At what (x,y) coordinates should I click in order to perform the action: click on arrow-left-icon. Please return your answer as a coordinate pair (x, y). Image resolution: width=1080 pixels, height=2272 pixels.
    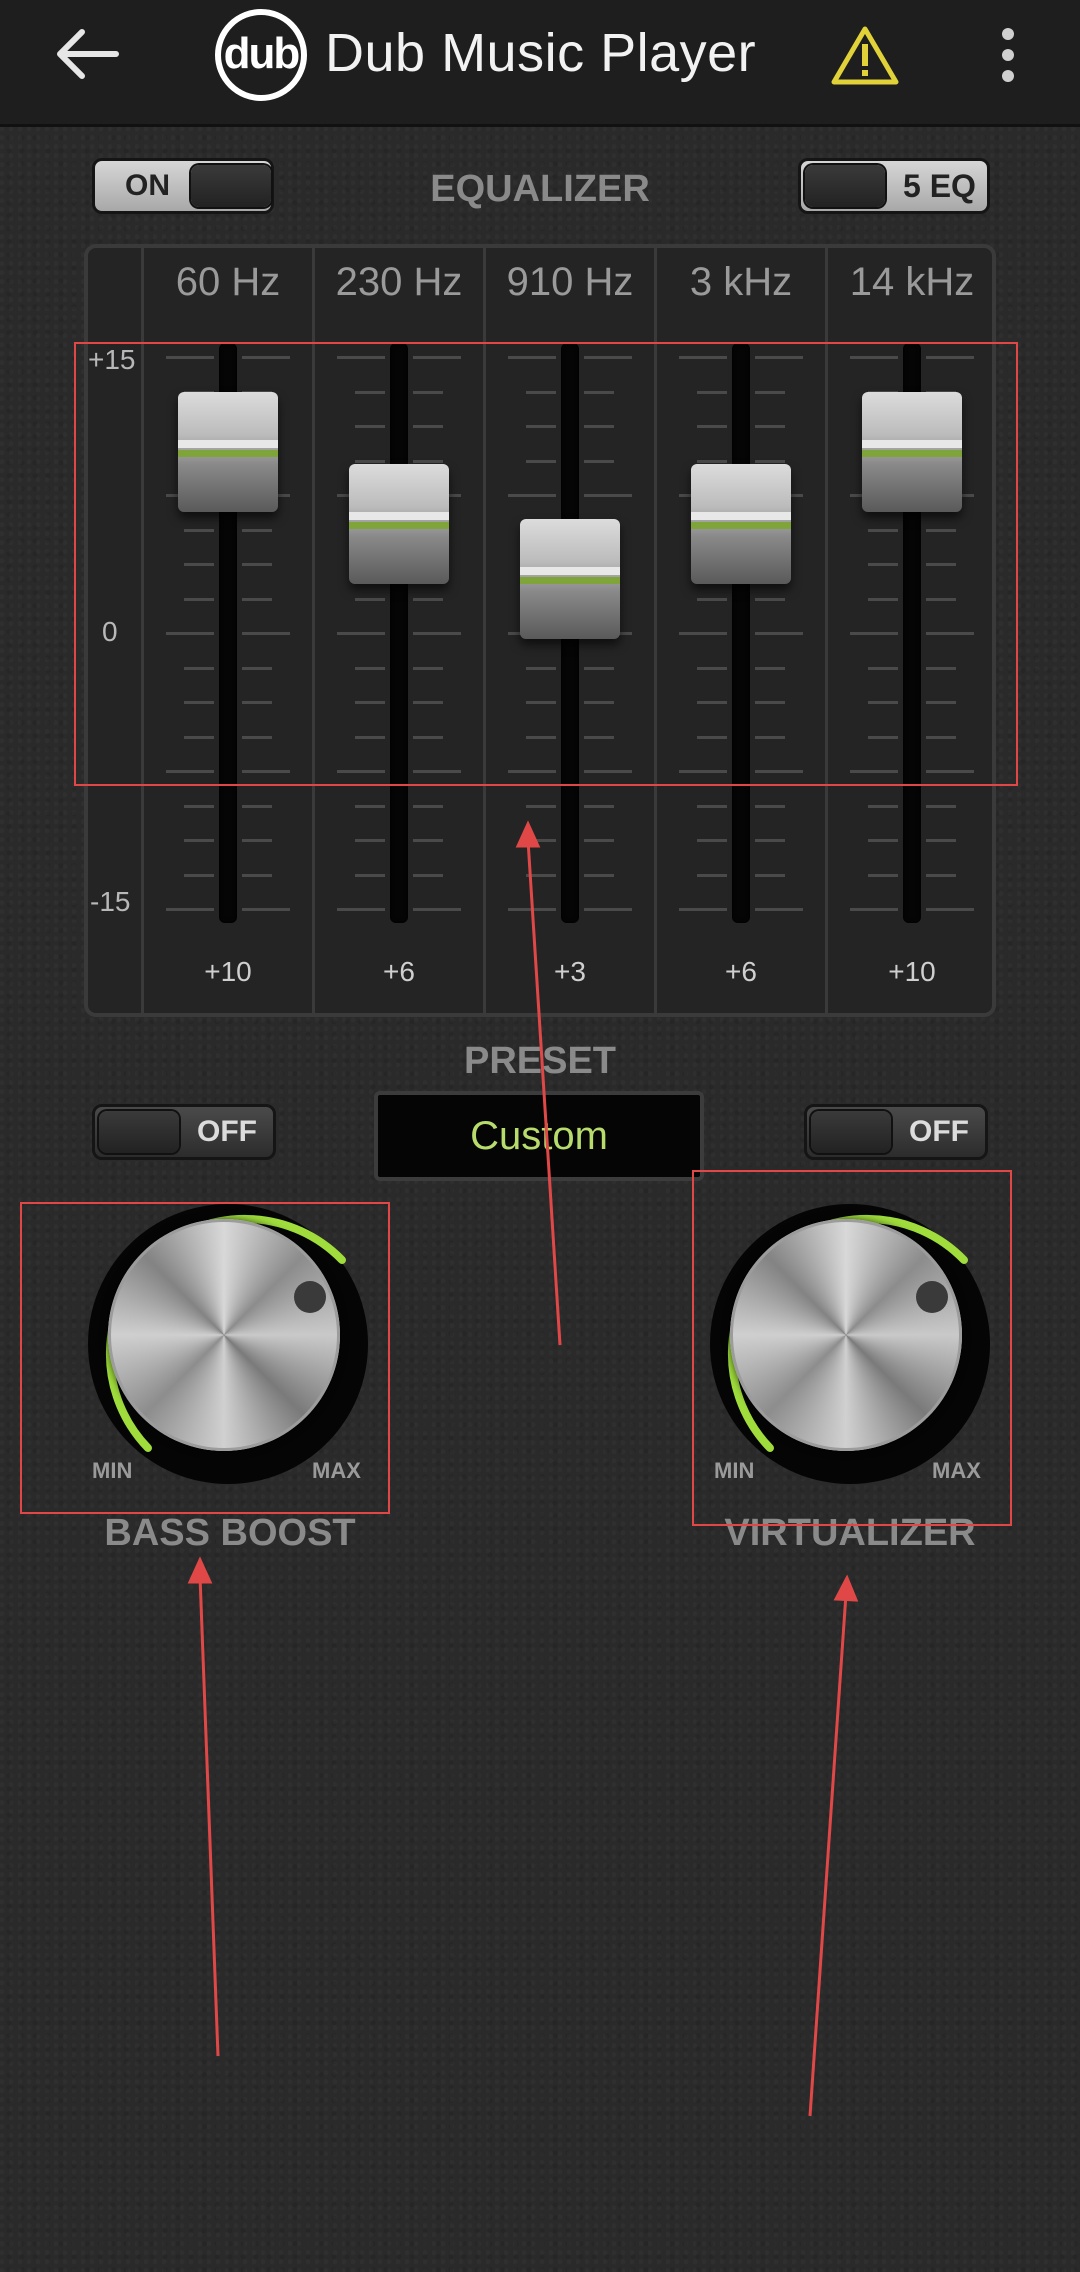
    Looking at the image, I should click on (88, 54).